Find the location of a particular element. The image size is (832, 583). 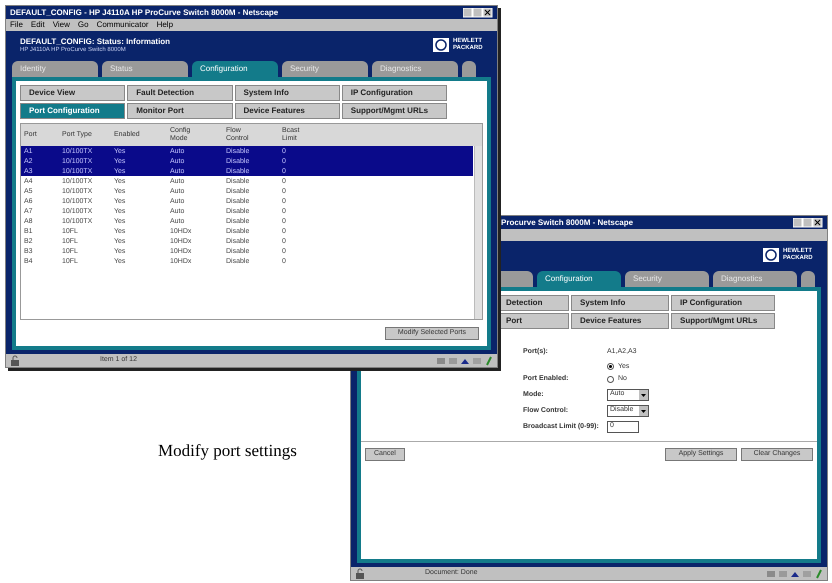

nav-button: Fault Detection is located at coordinates (179, 93).